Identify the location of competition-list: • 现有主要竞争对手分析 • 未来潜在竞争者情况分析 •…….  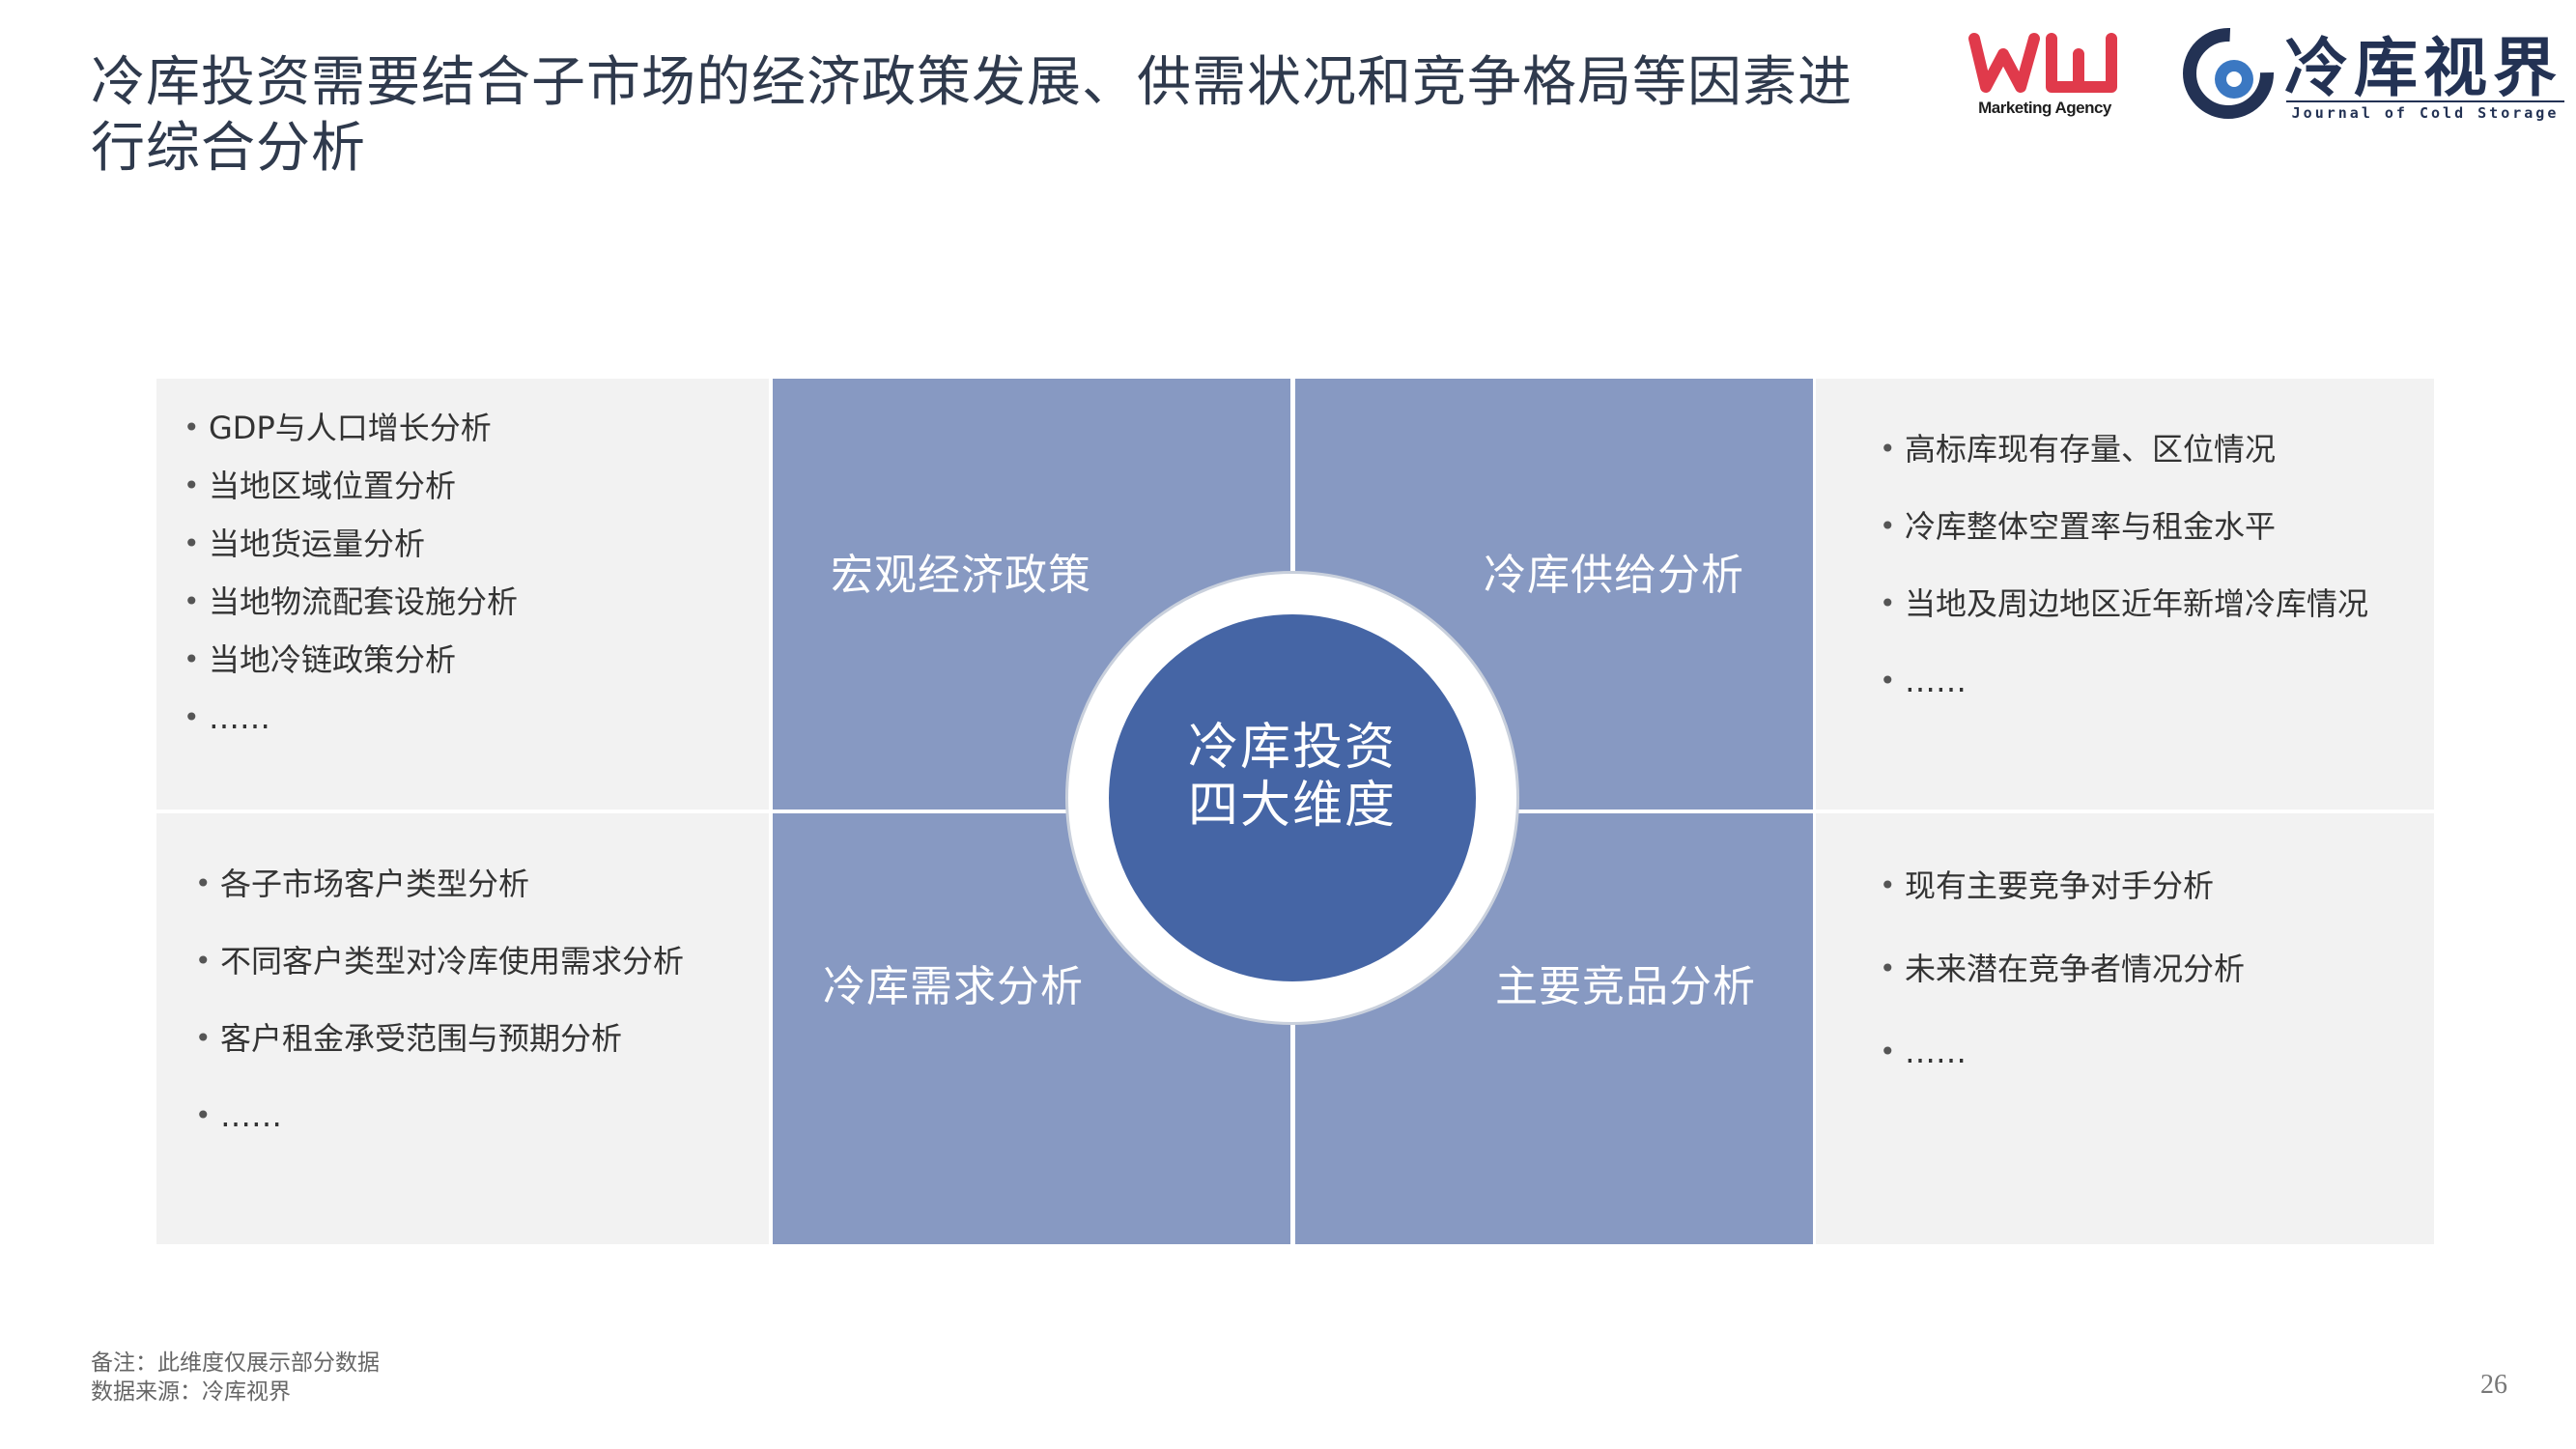
(2062, 986).